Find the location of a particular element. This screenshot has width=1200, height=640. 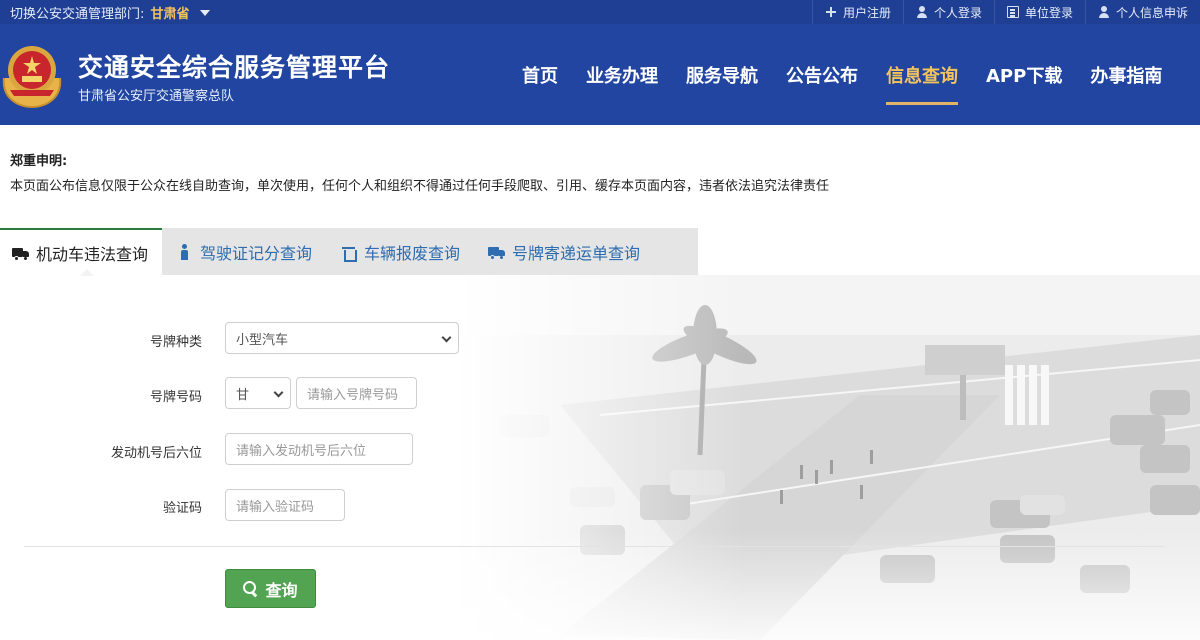

engine-number-input: 请输入发动机号后六位 is located at coordinates (319, 449).